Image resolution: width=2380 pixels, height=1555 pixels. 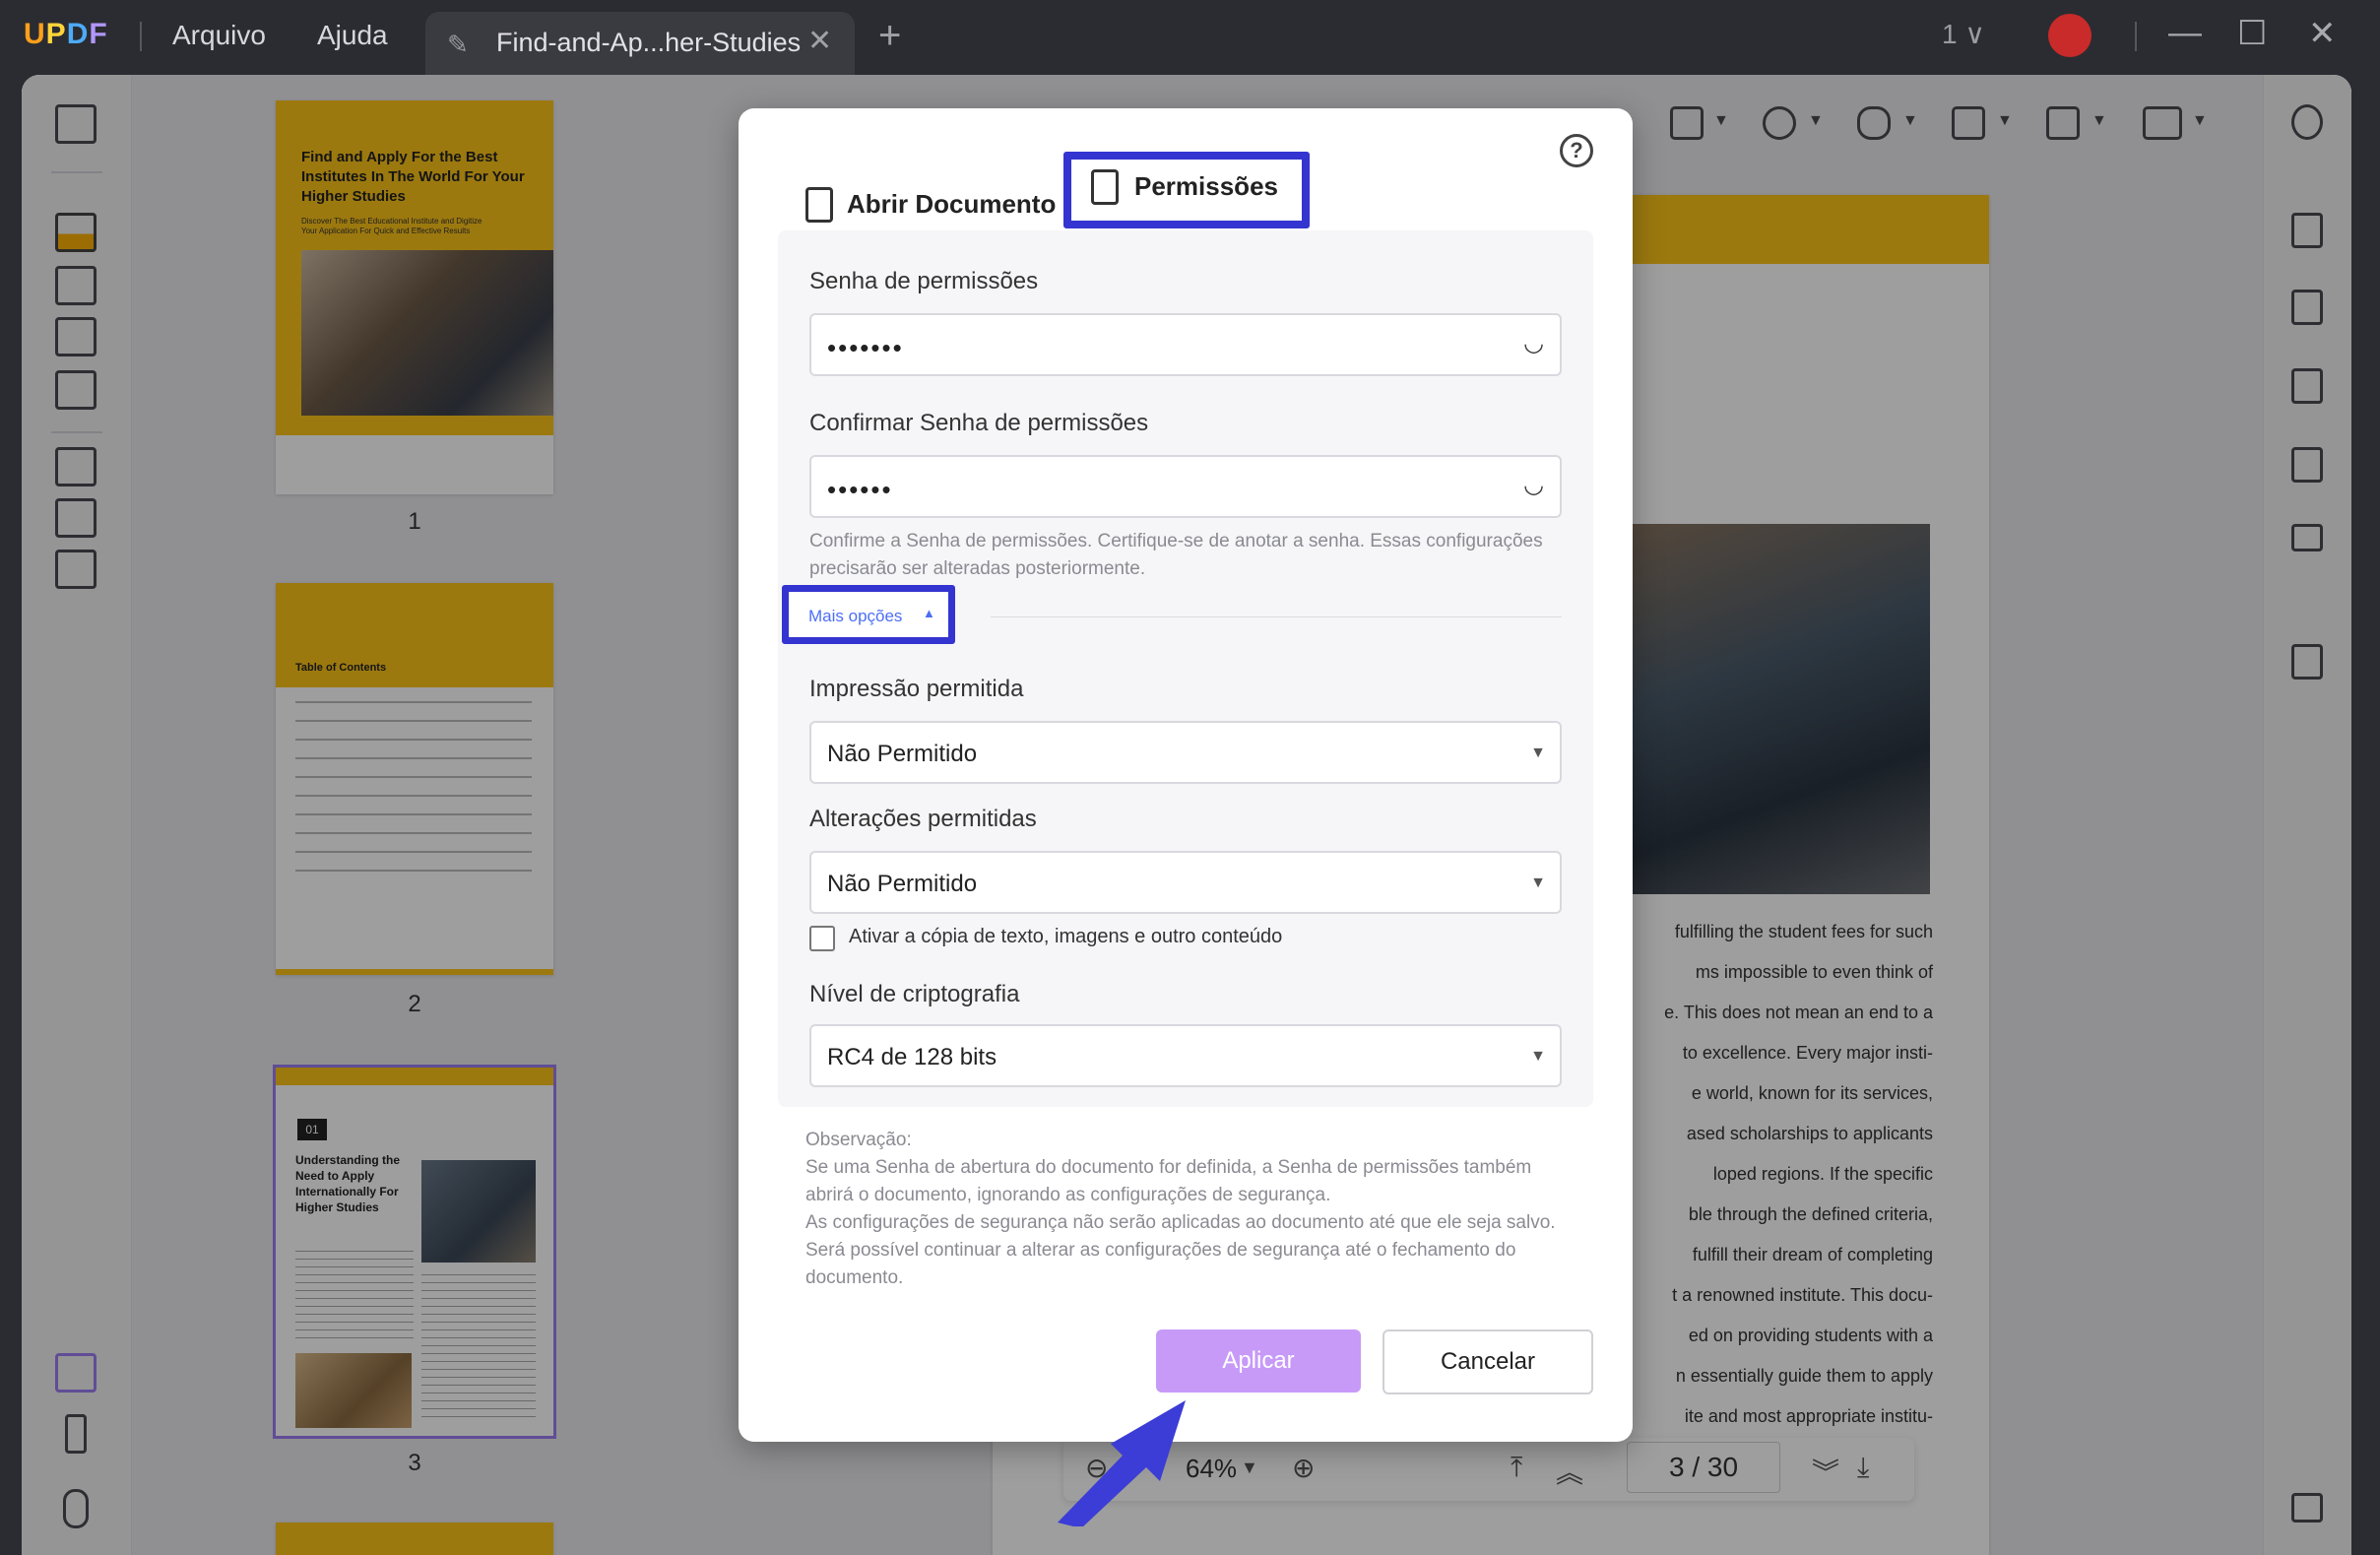 I want to click on help-icon: ?, so click(x=1576, y=150).